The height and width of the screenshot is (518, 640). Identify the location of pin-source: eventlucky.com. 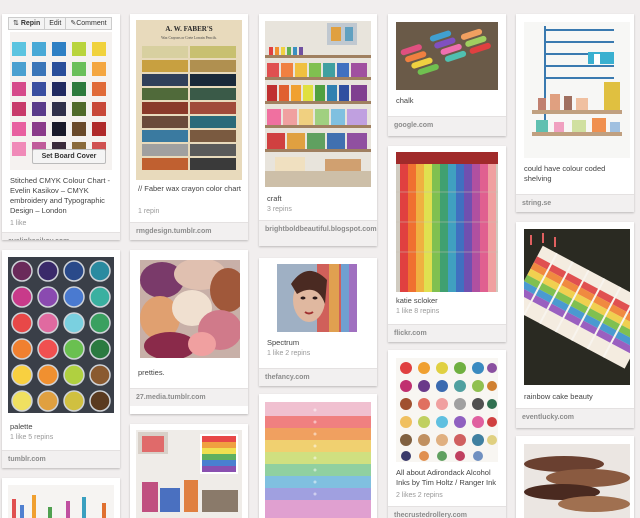
(575, 418).